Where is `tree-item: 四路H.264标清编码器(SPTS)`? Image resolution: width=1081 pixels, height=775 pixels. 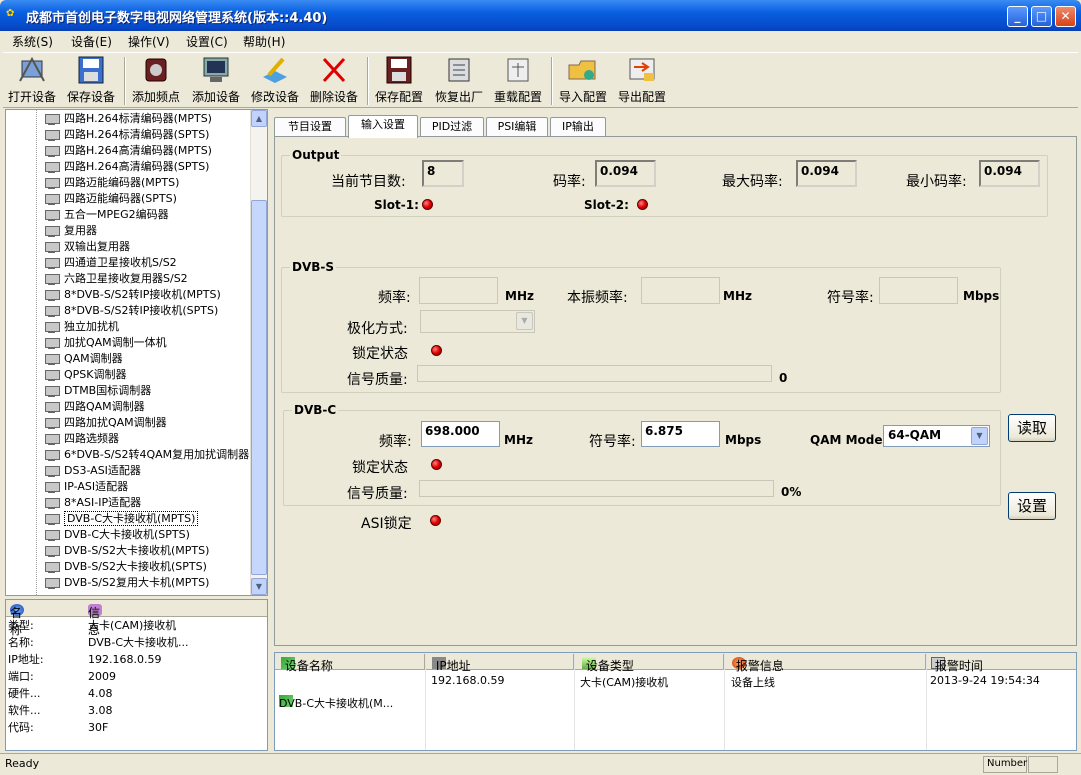
tree-item: 四路H.264标清编码器(SPTS) is located at coordinates (126, 135).